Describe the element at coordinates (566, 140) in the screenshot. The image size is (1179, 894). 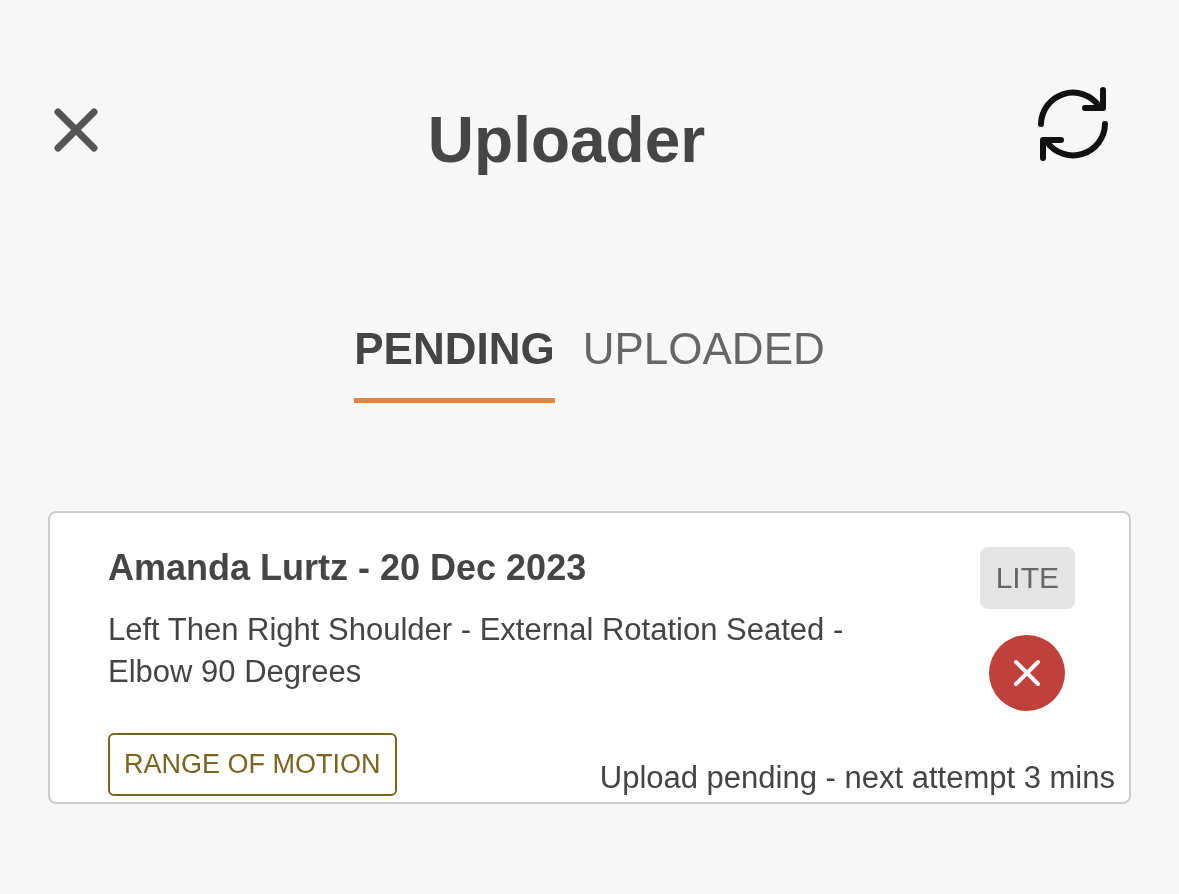
I see `page-title: Uploader` at that location.